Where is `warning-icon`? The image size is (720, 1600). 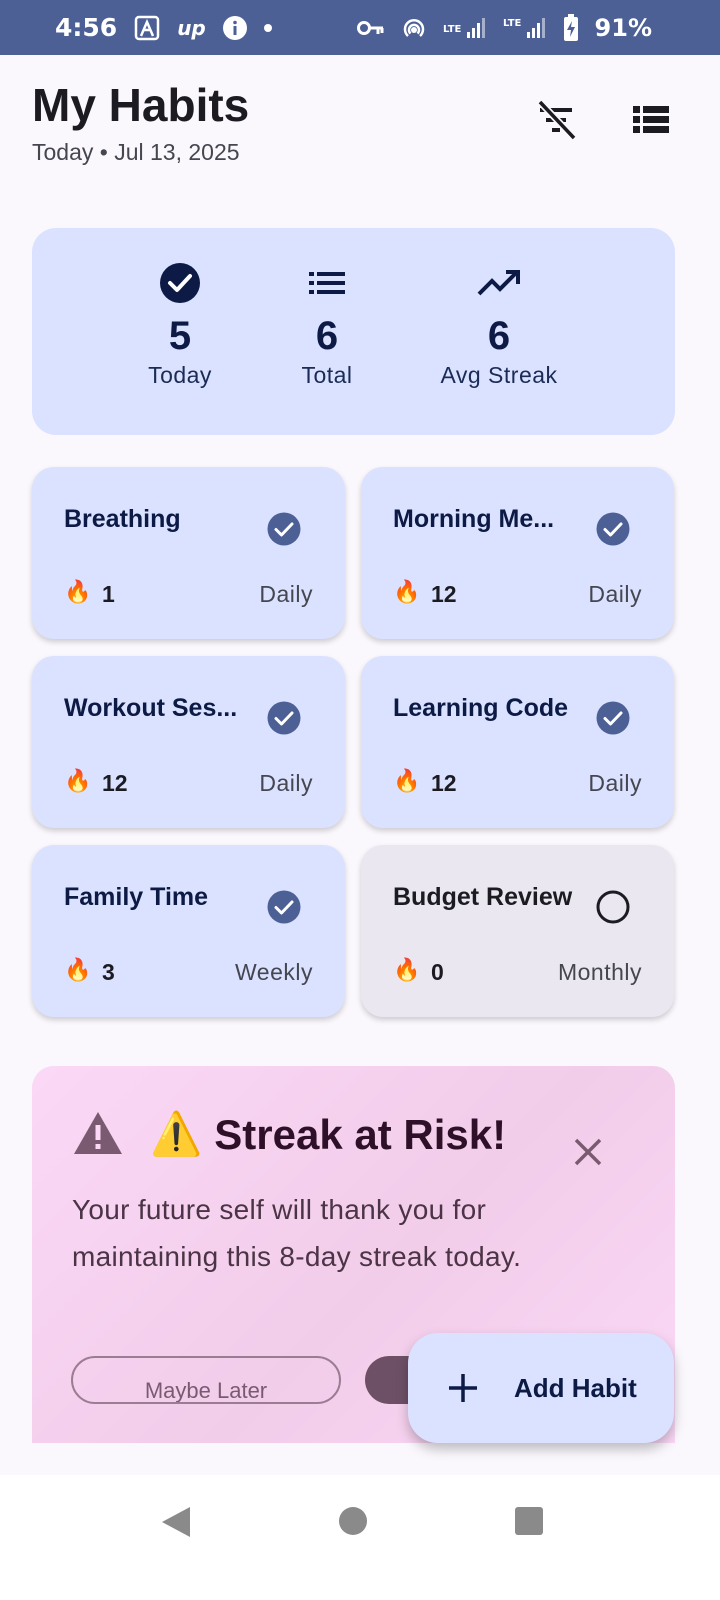 warning-icon is located at coordinates (98, 1133).